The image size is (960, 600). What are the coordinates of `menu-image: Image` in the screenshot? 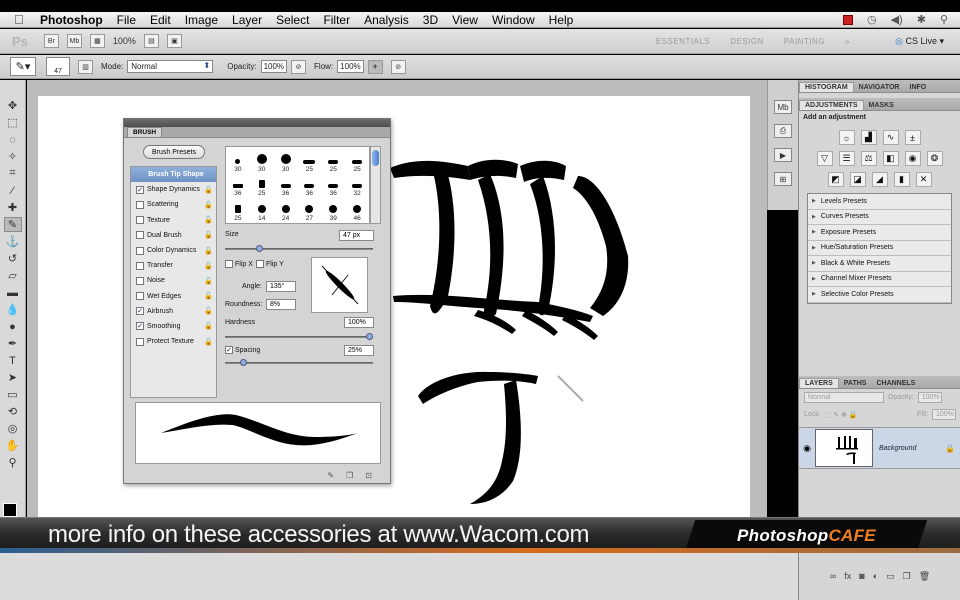 It's located at (201, 20).